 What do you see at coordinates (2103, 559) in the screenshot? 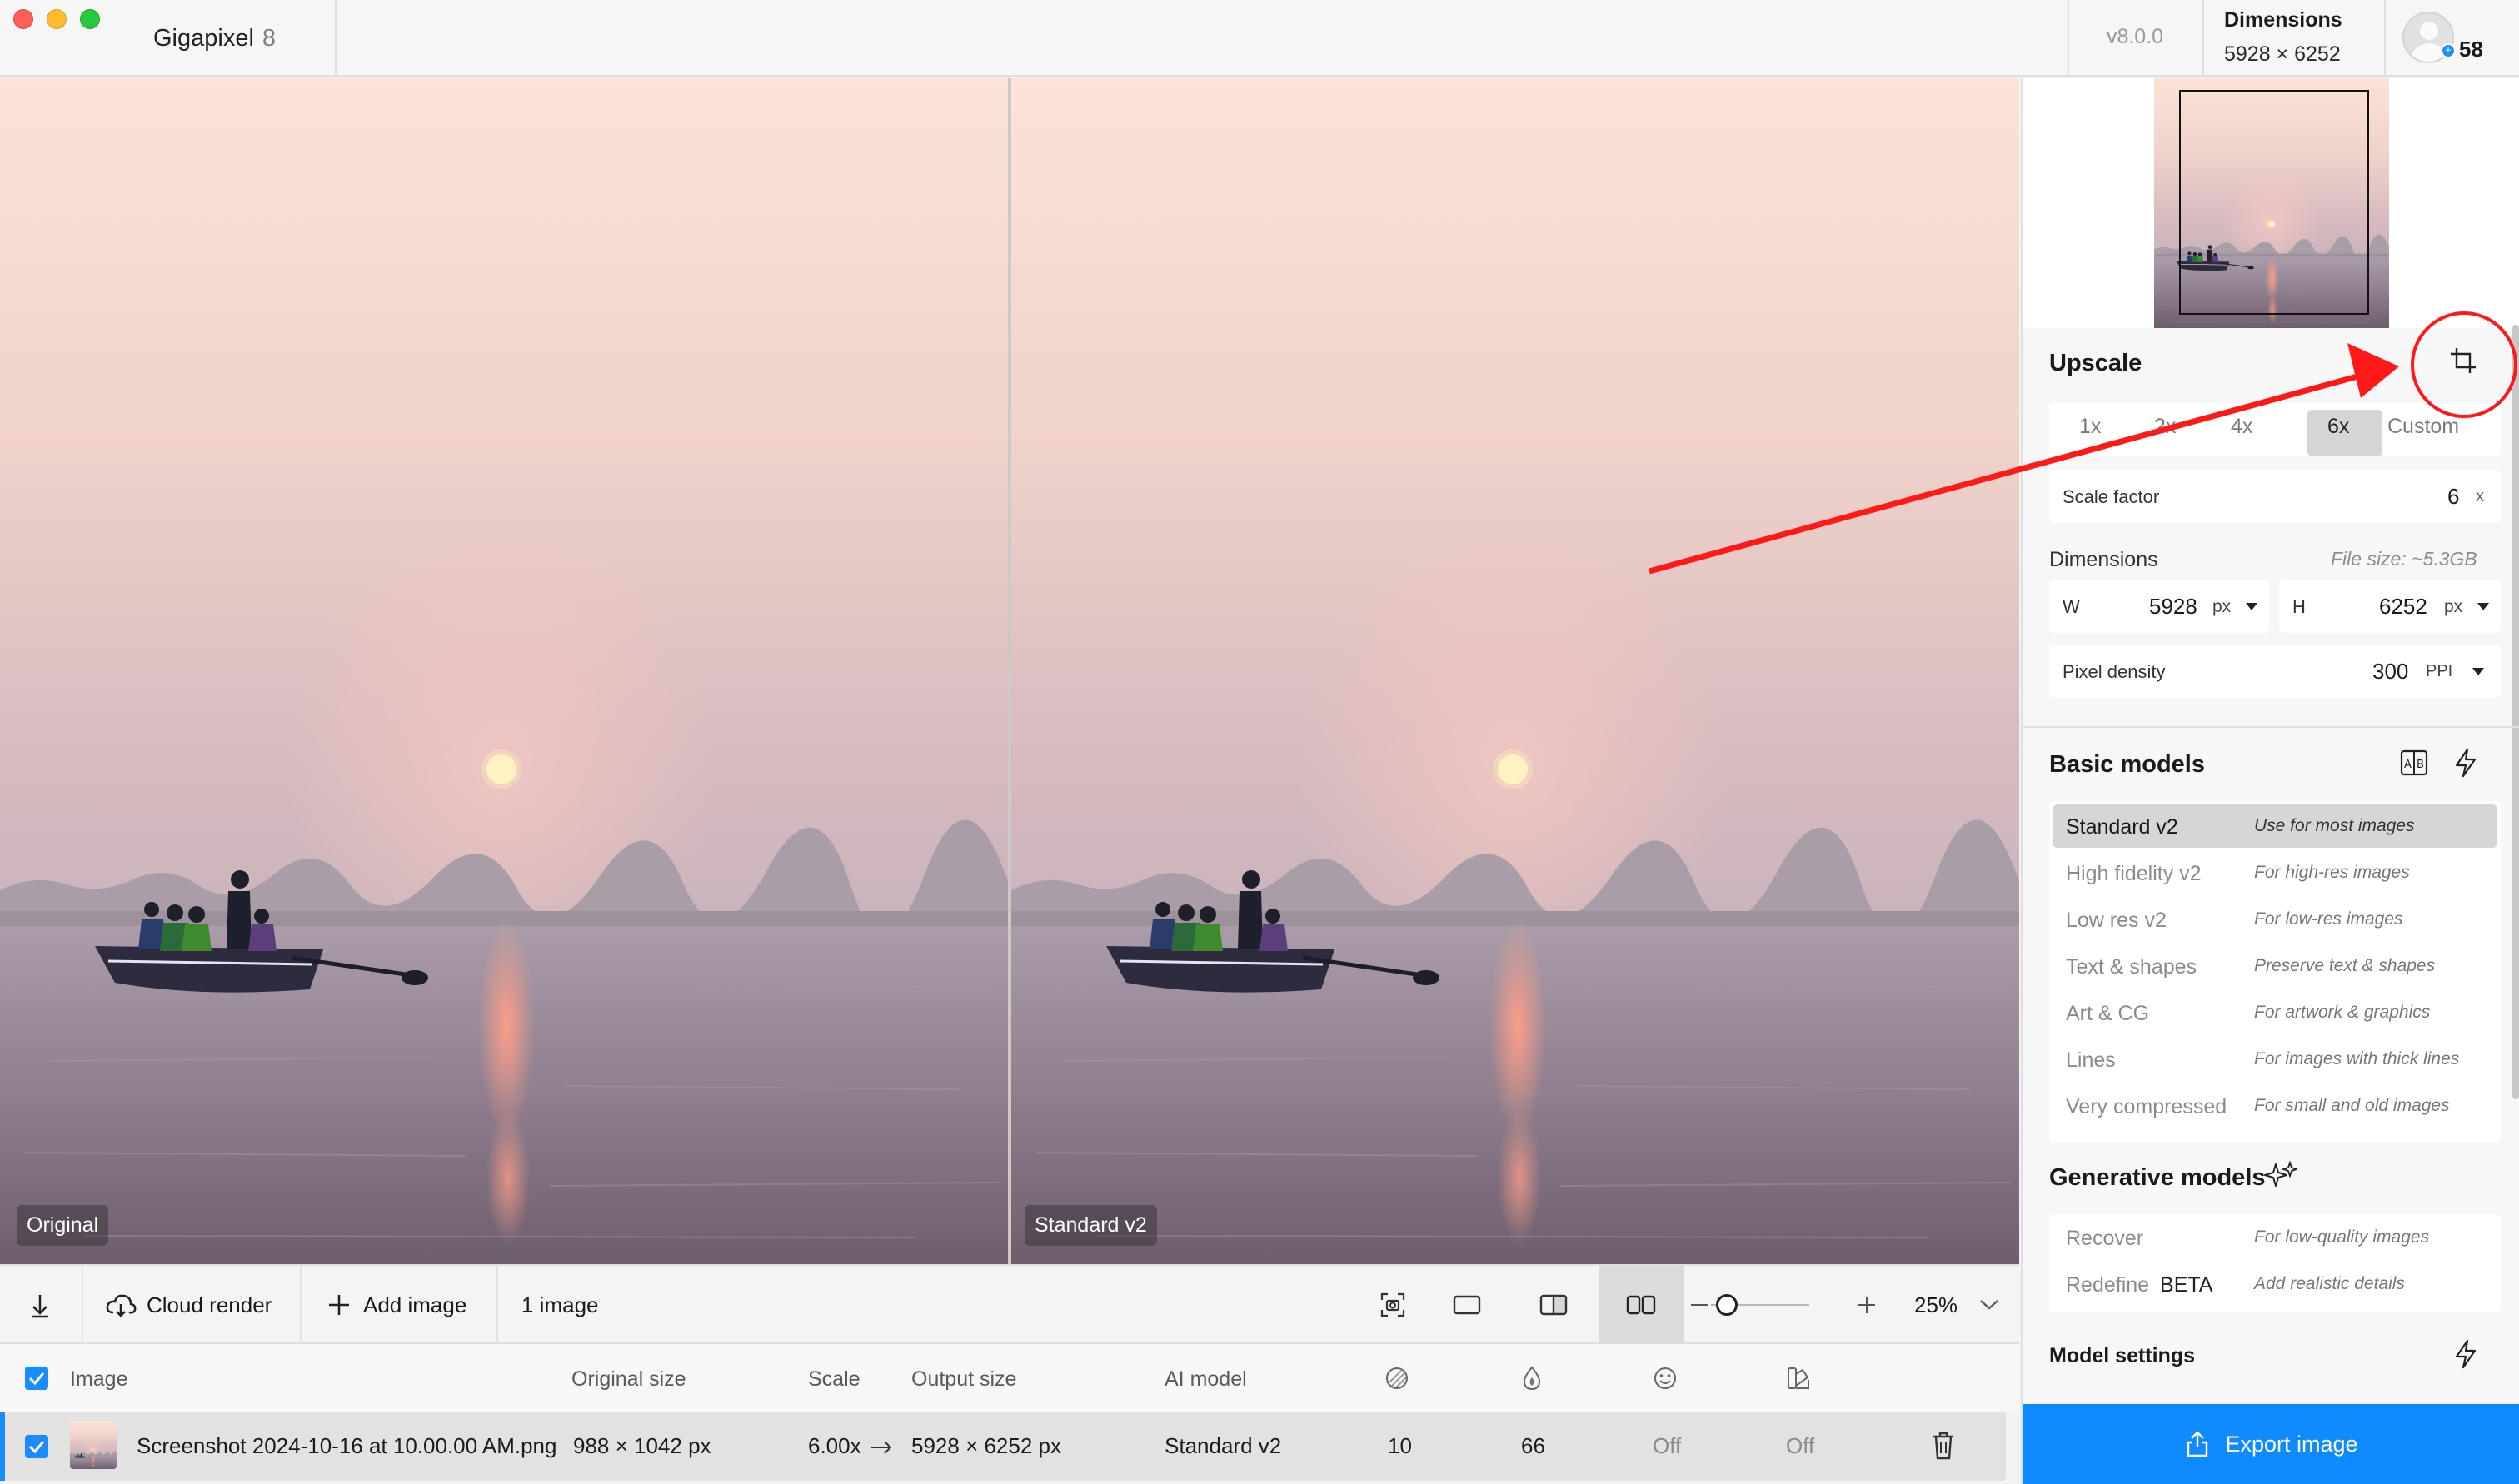
I see `dimensions-title: Dimensions` at bounding box center [2103, 559].